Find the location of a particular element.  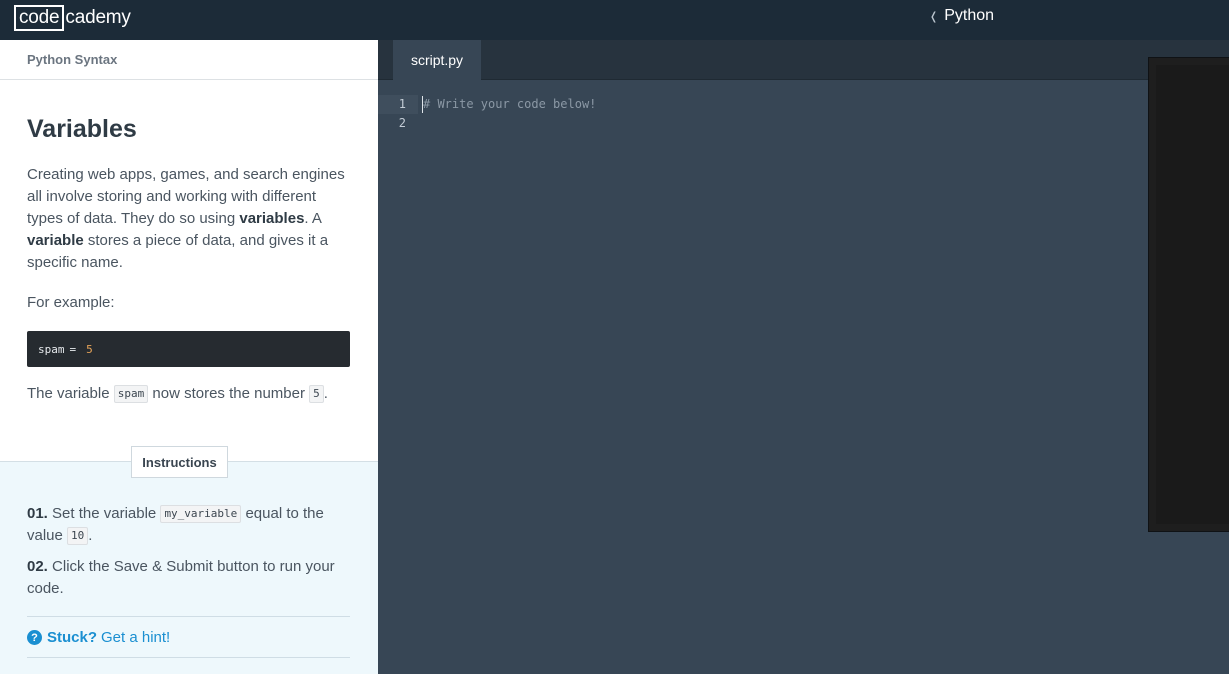

inline-code-spam: spam is located at coordinates (131, 394).